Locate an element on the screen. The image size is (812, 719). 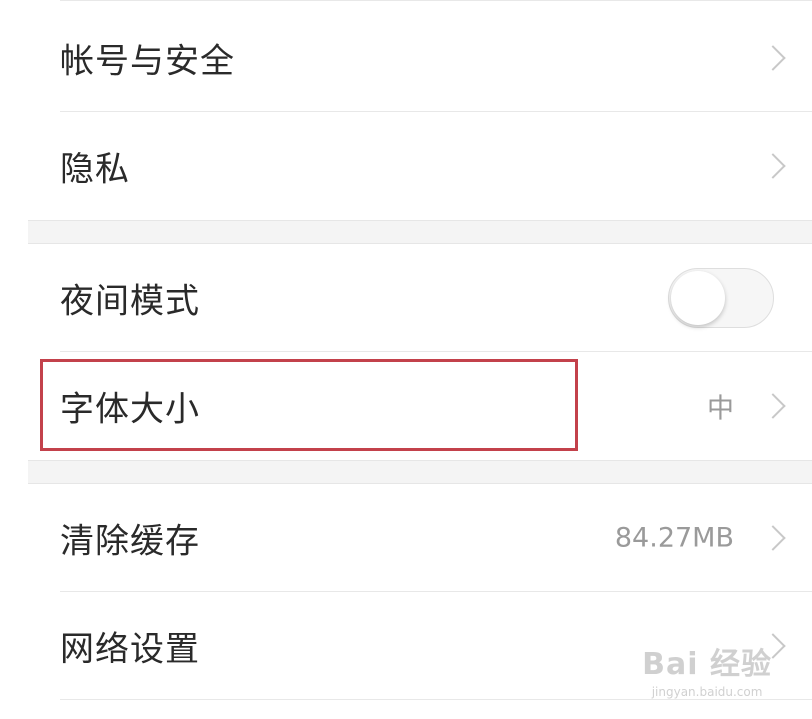
settings-item-font-size: 字体大小 中 is located at coordinates (420, 406).